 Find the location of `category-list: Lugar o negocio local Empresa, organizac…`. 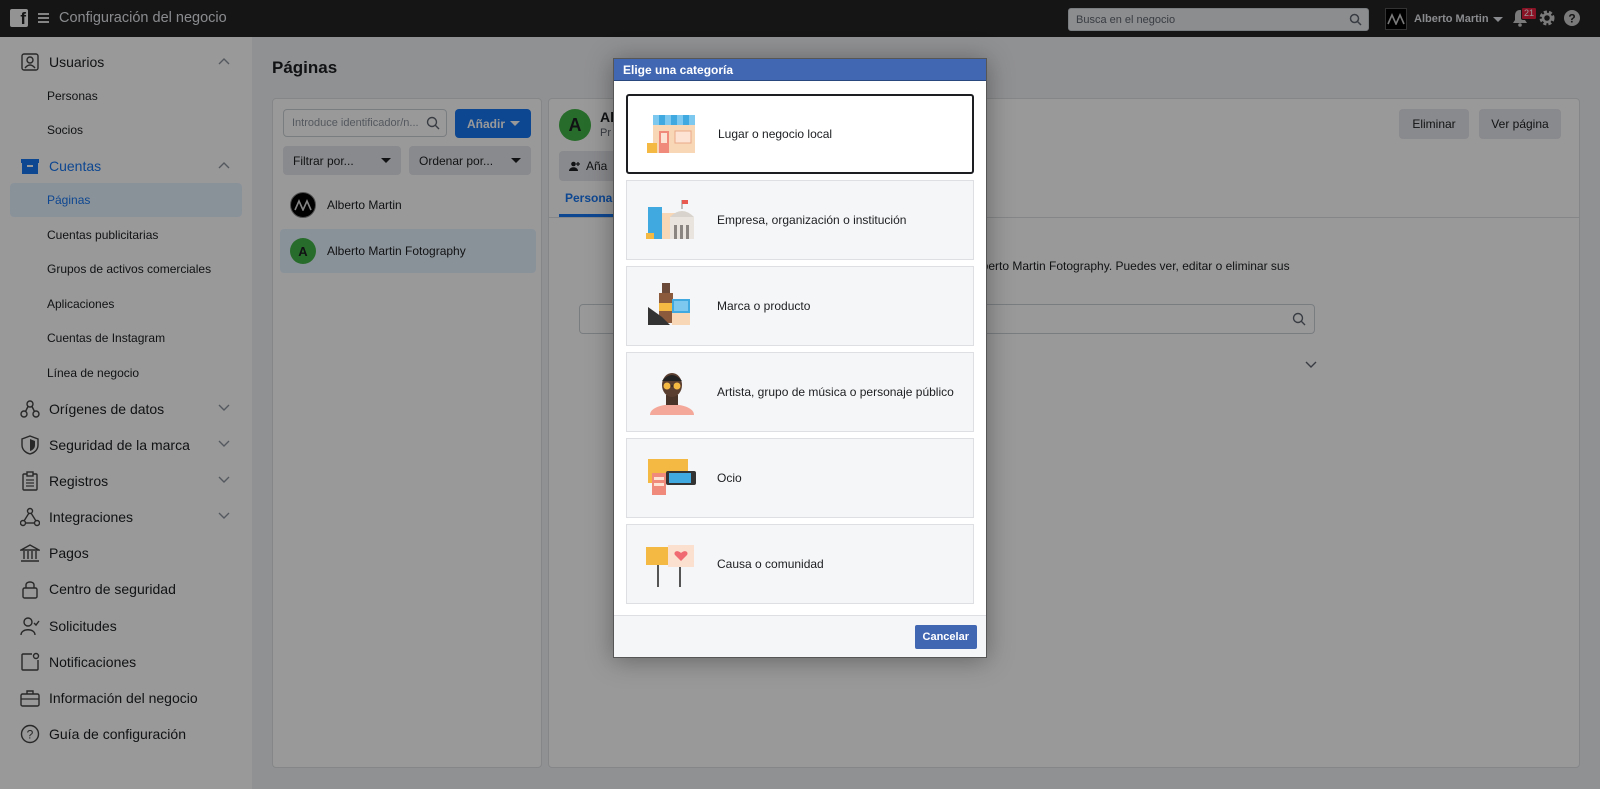

category-list: Lugar o negocio local Empresa, organizac… is located at coordinates (800, 352).